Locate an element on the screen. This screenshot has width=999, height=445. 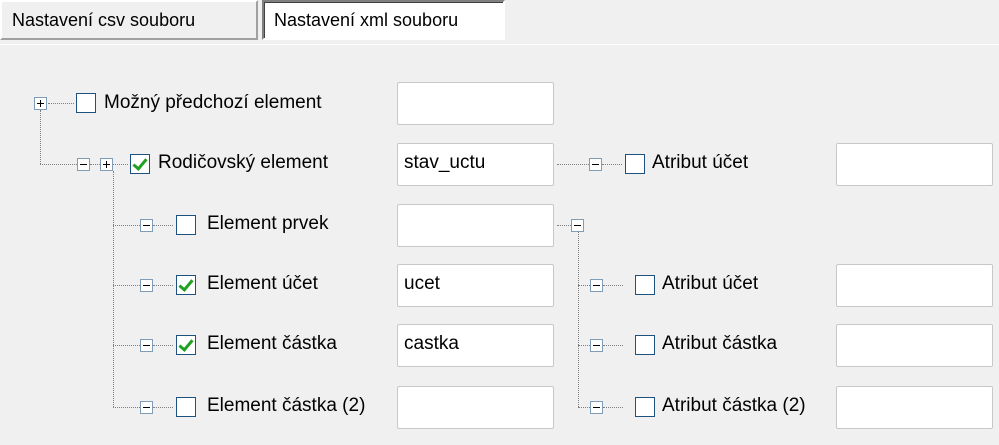
input-element-item is located at coordinates (475, 225).